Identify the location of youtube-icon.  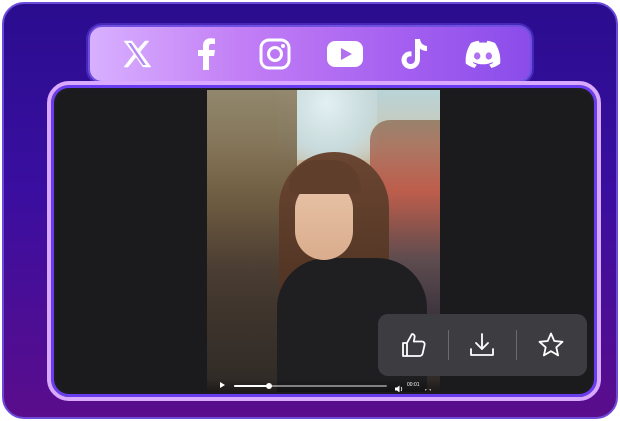
(345, 54).